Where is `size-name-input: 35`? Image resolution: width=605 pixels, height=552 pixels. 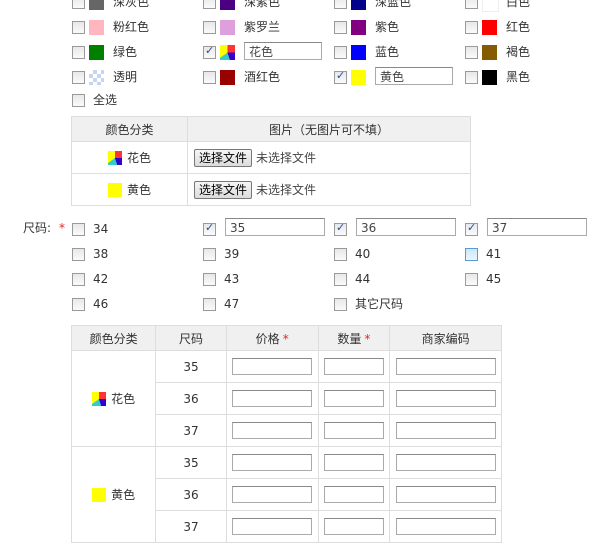 size-name-input: 35 is located at coordinates (275, 227).